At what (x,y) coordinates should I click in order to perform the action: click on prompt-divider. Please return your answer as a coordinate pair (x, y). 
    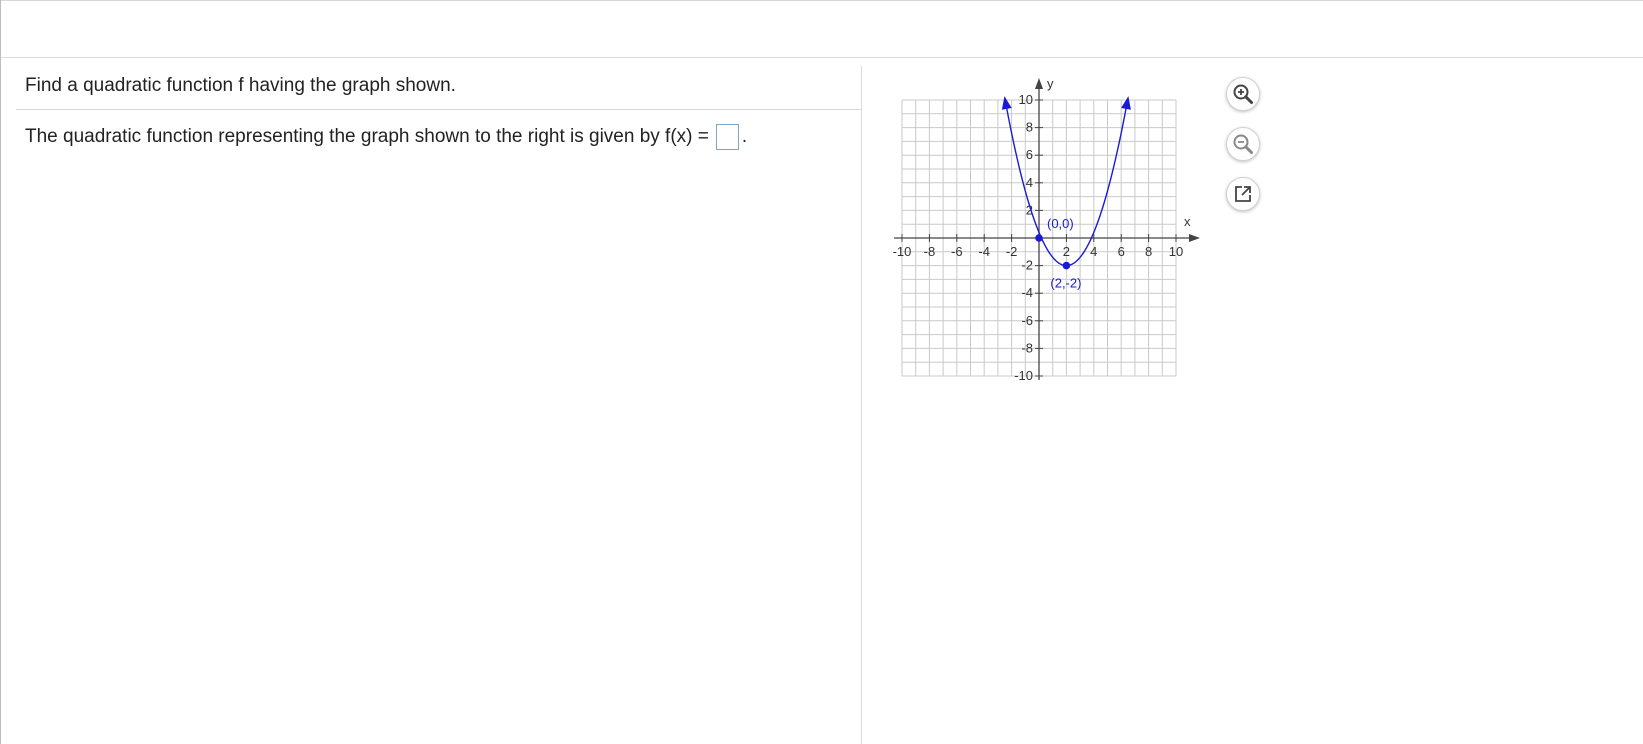
    Looking at the image, I should click on (438, 109).